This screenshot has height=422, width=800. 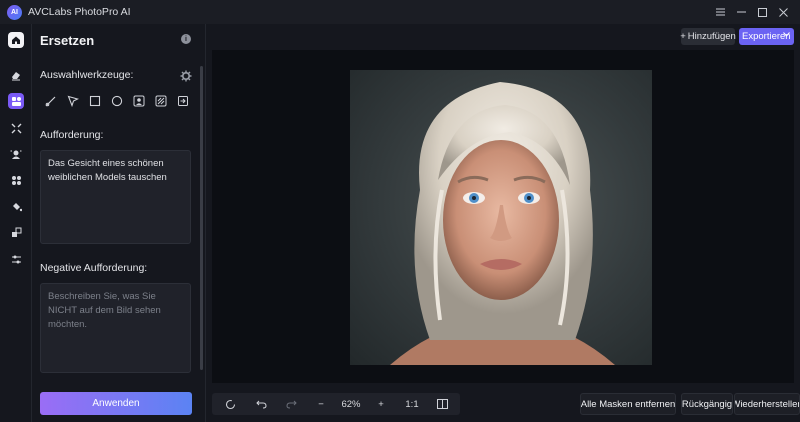 What do you see at coordinates (230, 404) in the screenshot?
I see `reset-icon` at bounding box center [230, 404].